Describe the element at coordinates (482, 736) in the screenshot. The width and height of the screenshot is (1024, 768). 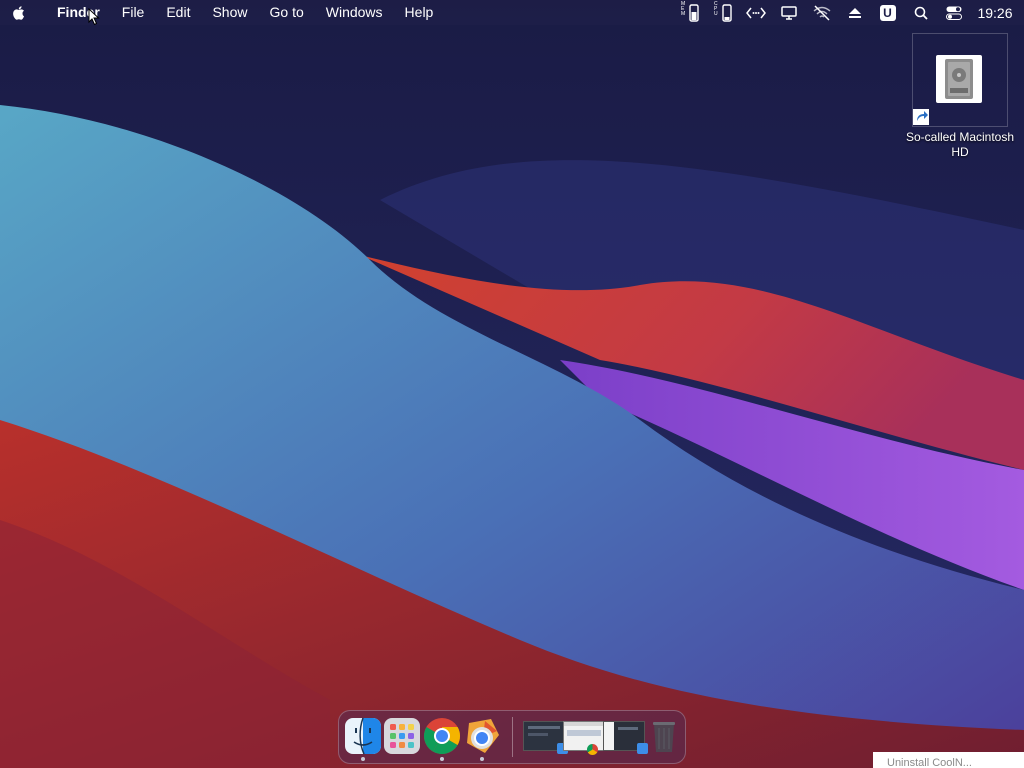
I see `chrome-alt-icon` at that location.